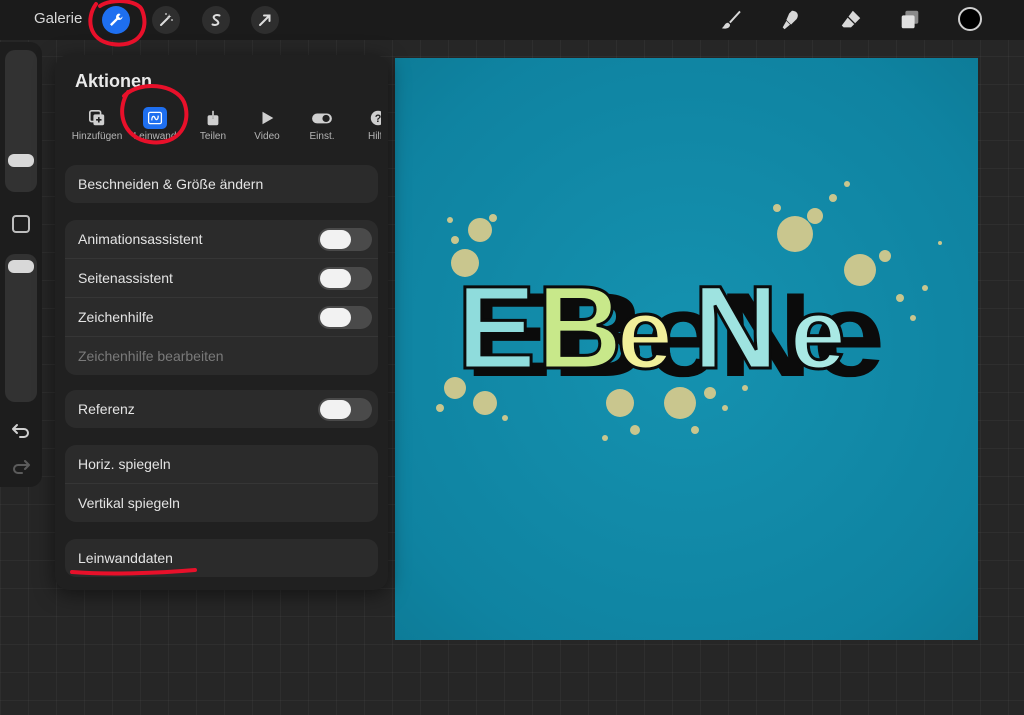 This screenshot has width=1024, height=715. I want to click on tab-share: Teilen, so click(213, 128).